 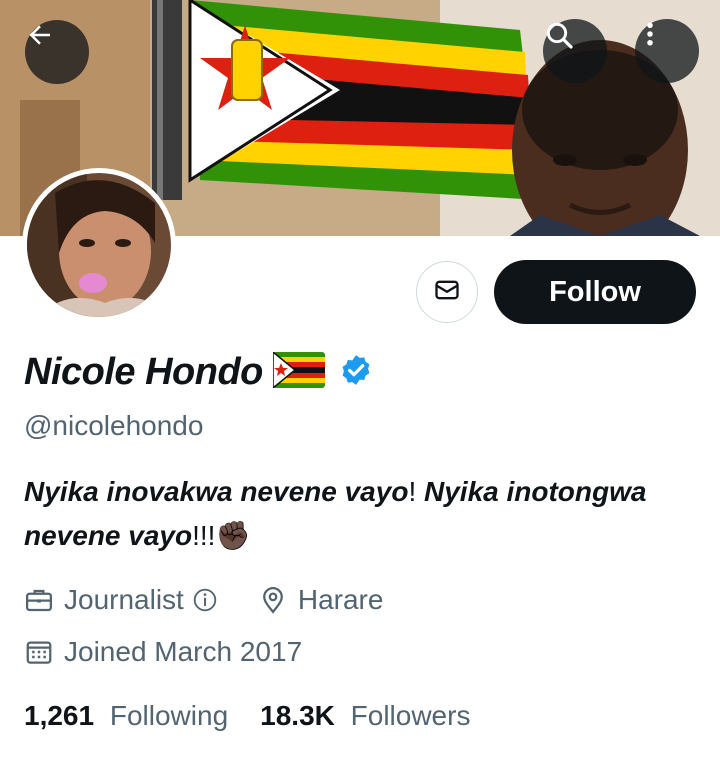 I want to click on zimbabwe-flag-emoji, so click(x=298, y=371).